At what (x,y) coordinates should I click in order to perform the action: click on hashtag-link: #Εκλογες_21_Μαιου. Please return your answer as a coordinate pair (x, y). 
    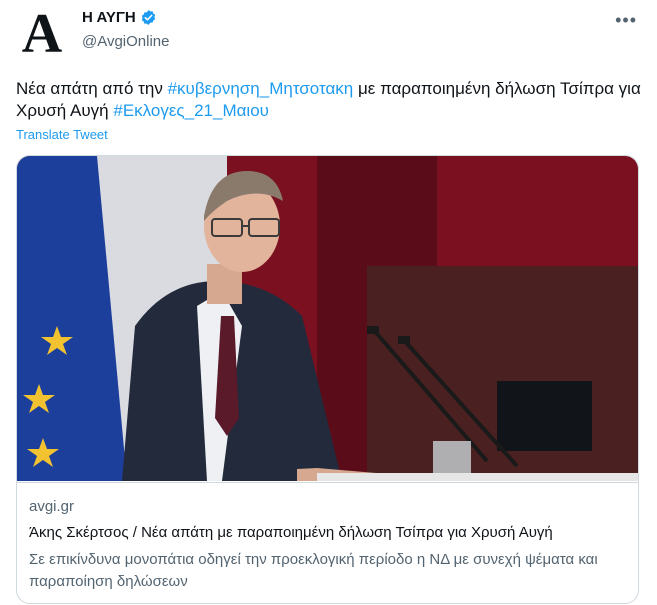
    Looking at the image, I should click on (191, 110).